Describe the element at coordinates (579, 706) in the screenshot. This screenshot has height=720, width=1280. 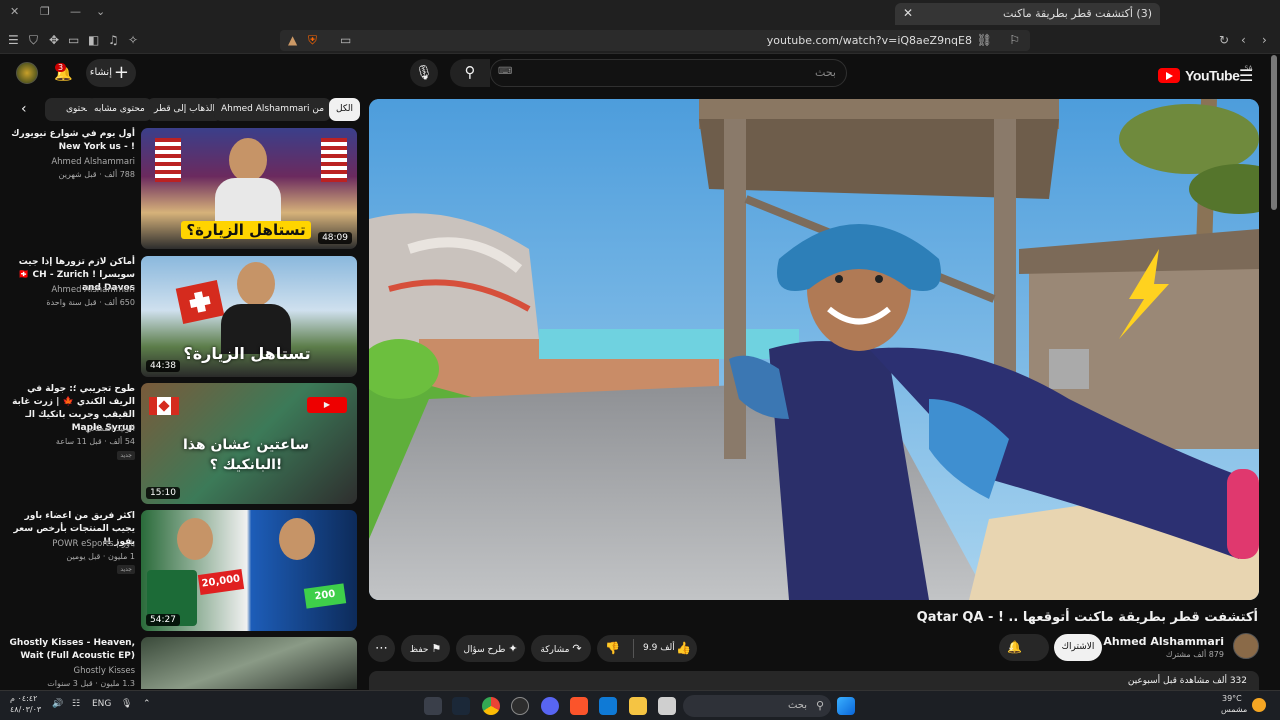
I see `brave-icon` at that location.